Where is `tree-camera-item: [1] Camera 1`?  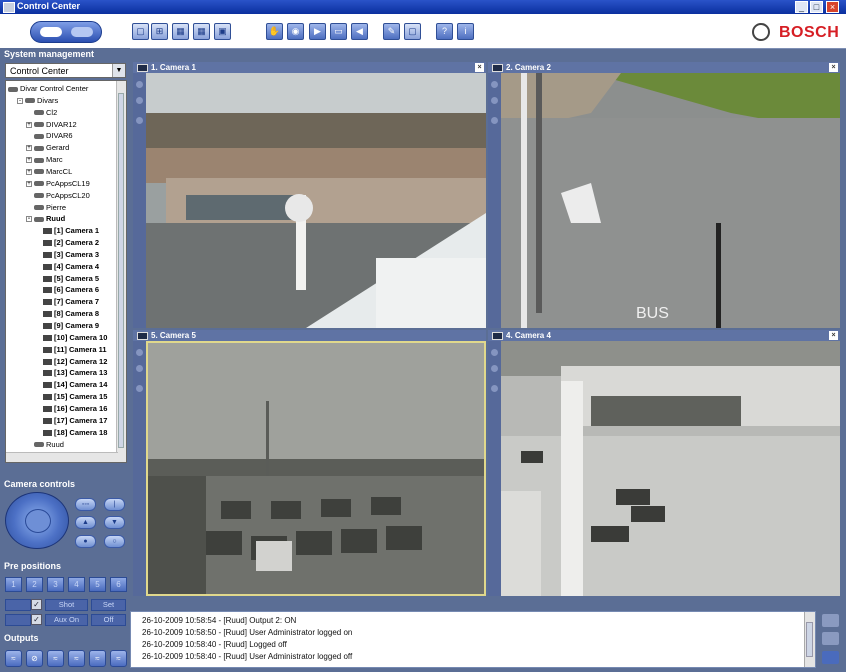
tree-camera-item: [1] Camera 1 is located at coordinates (67, 230).